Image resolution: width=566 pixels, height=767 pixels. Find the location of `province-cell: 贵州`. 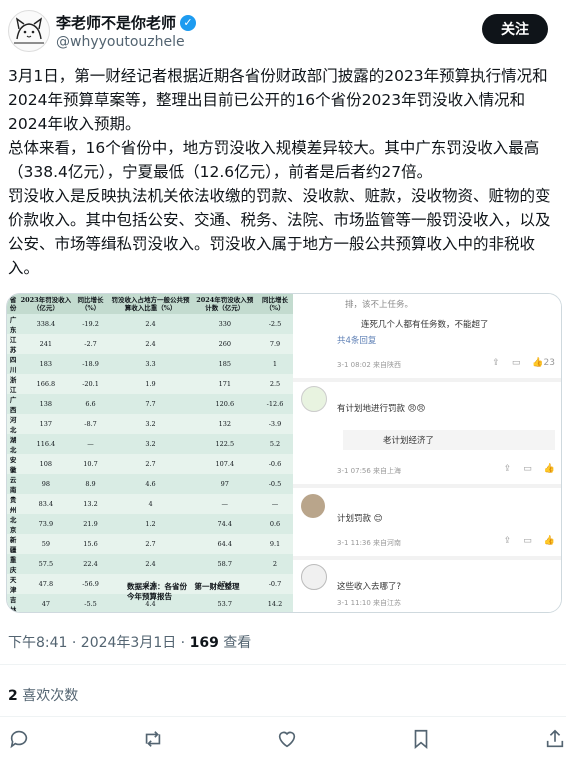

province-cell: 贵州 is located at coordinates (13, 504).